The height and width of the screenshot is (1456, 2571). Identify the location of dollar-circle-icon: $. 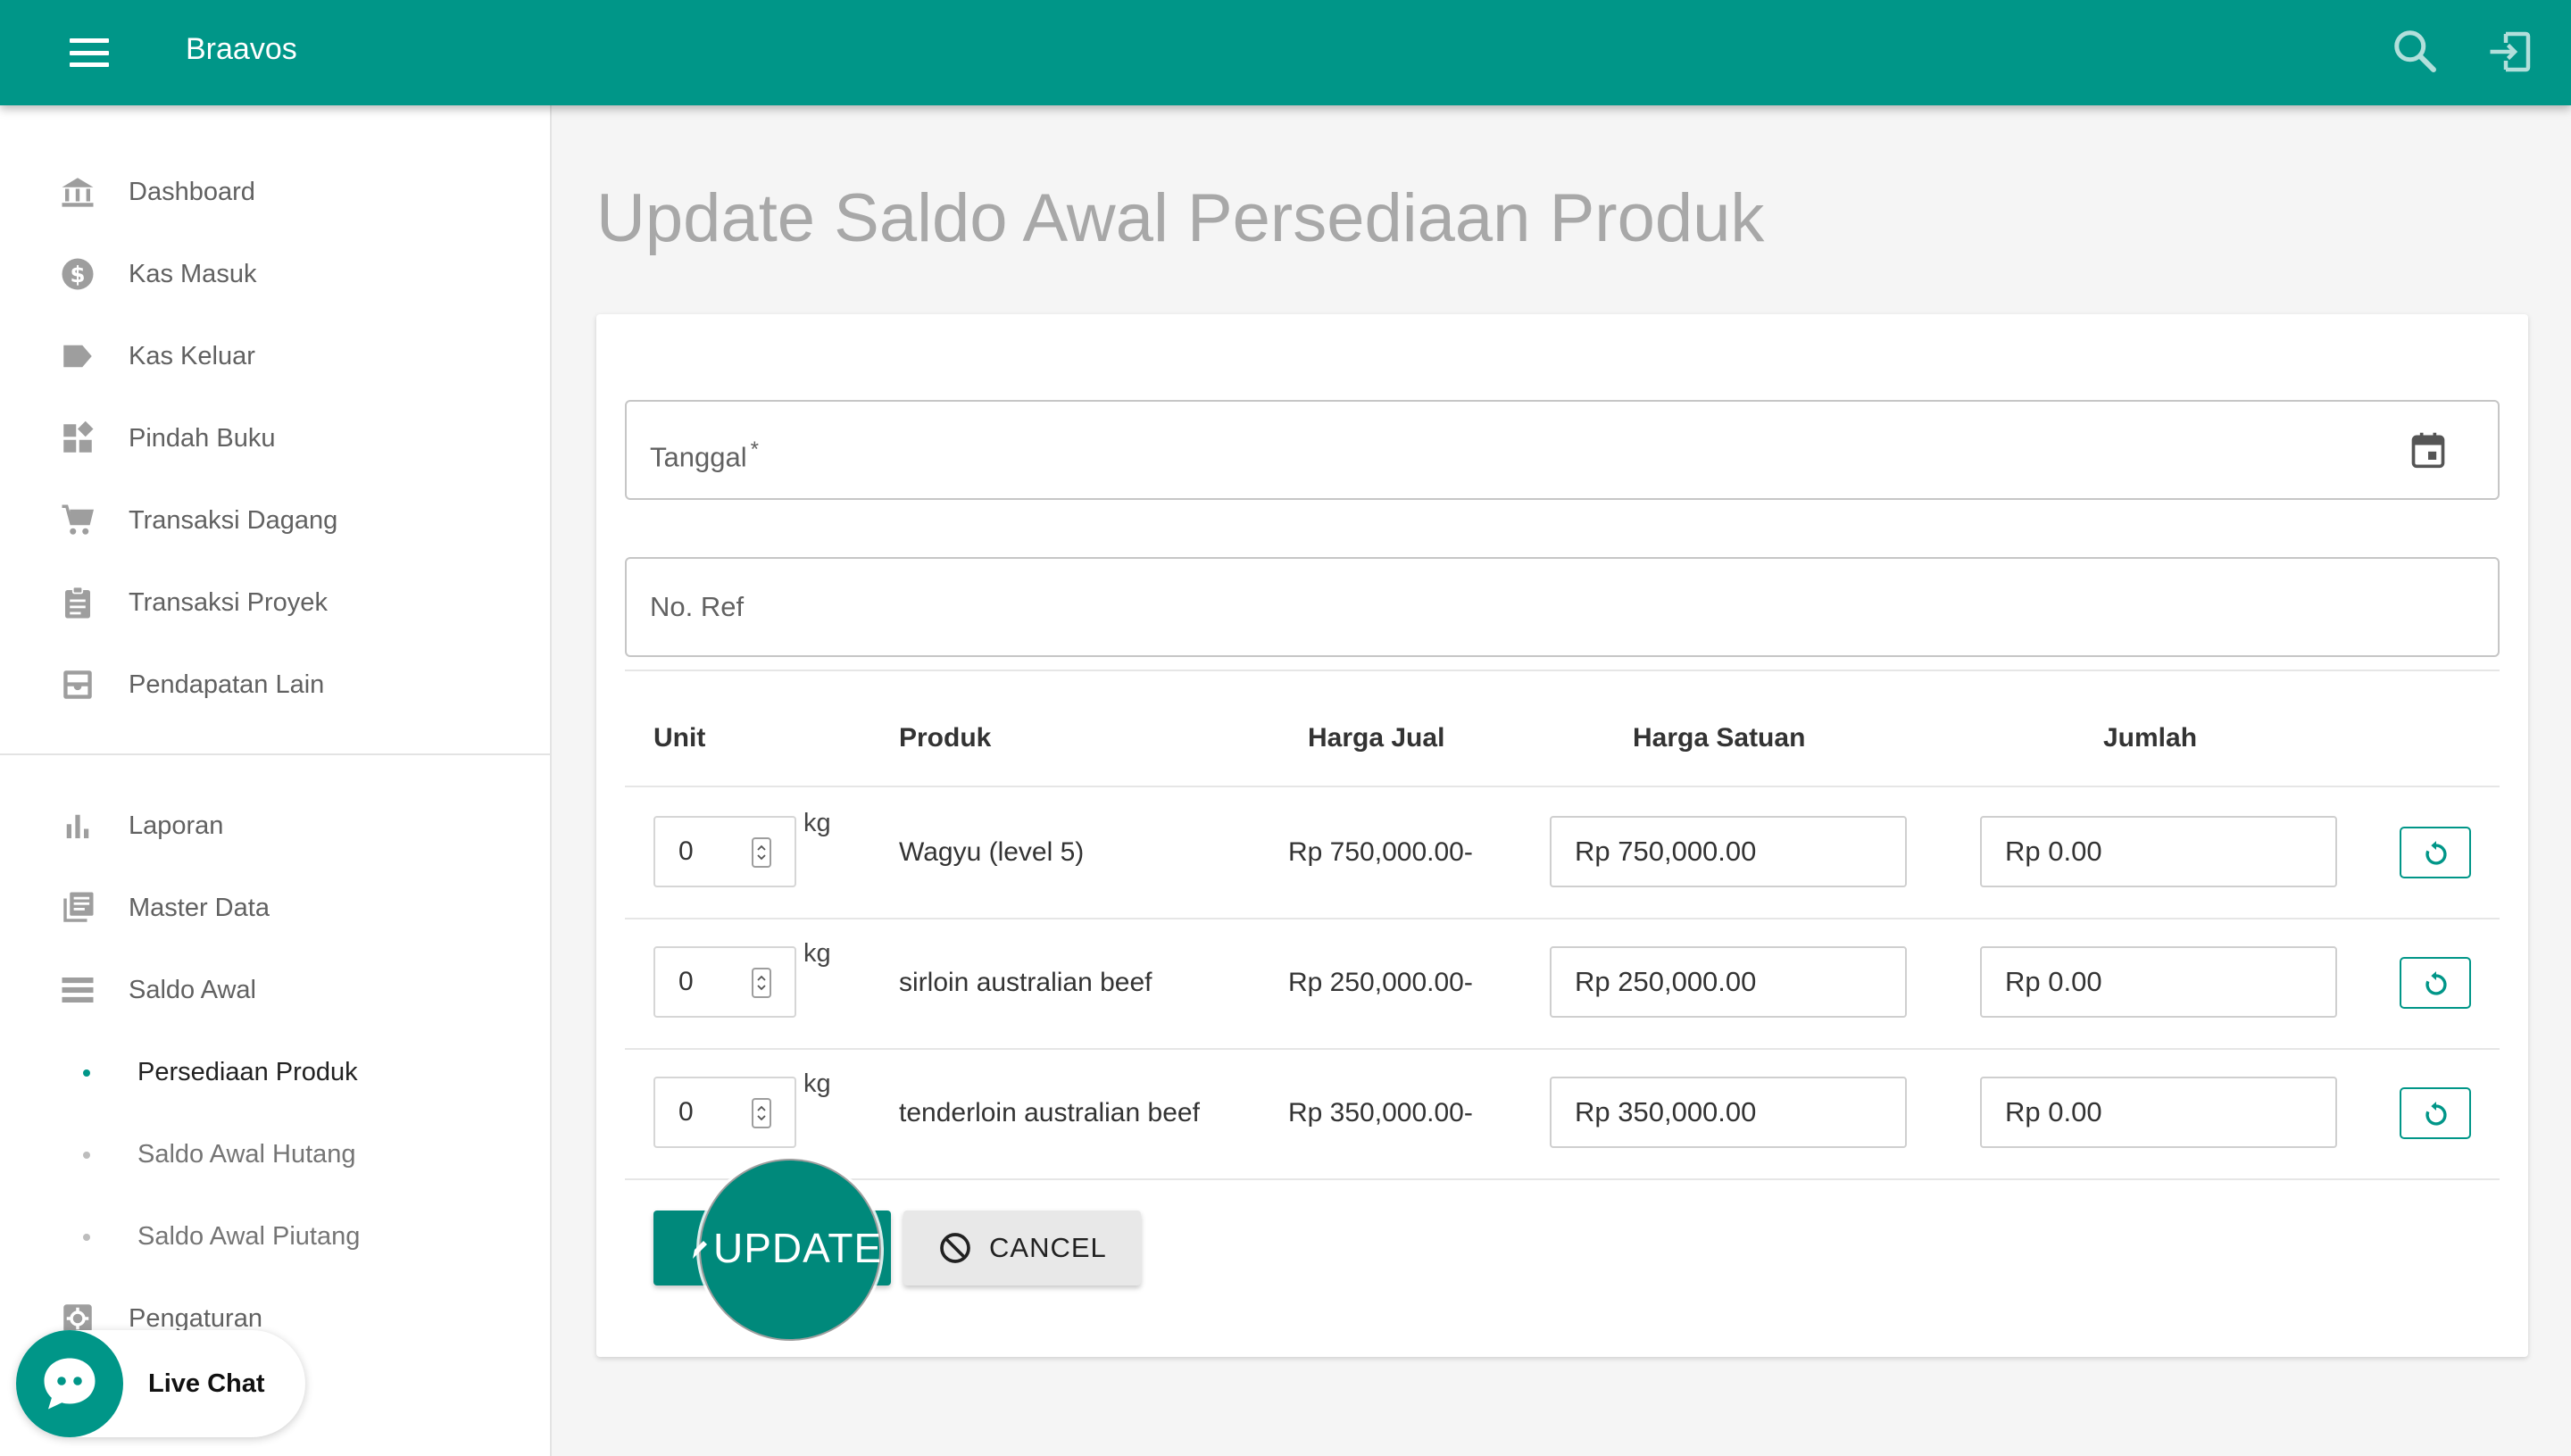
(78, 274).